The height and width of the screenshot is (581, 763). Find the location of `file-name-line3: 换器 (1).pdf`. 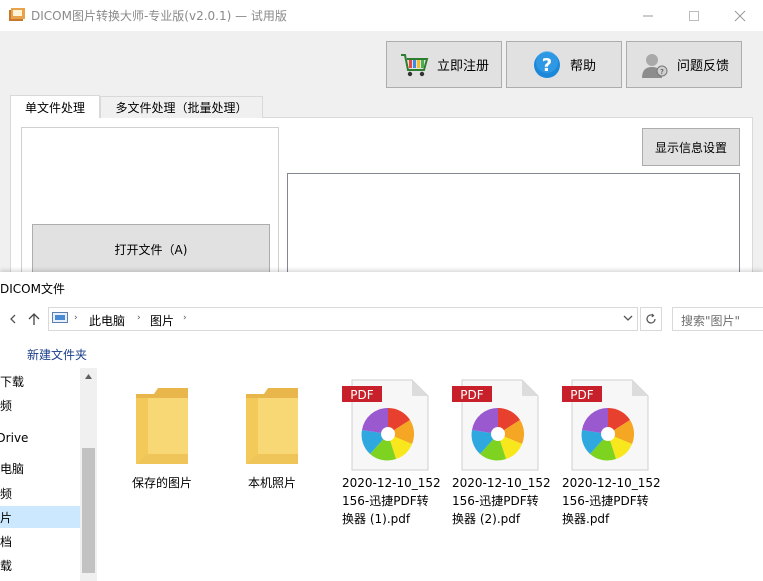

file-name-line3: 换器 (1).pdf is located at coordinates (376, 519).